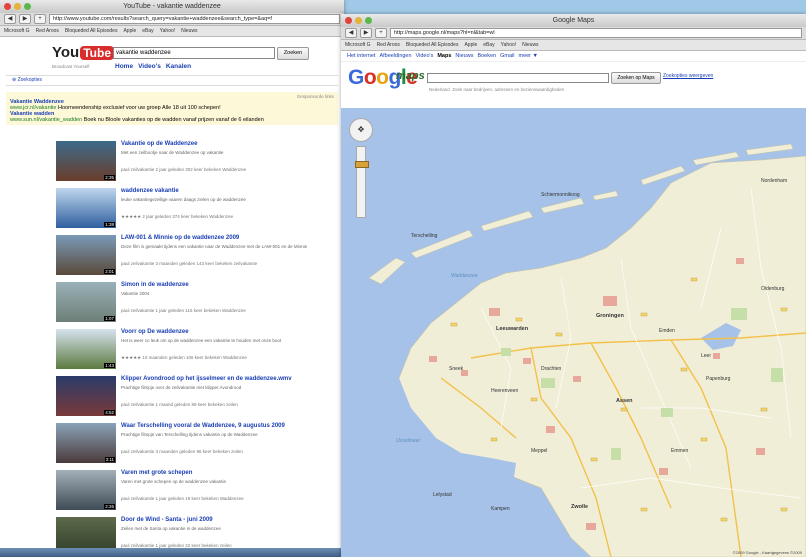 Image resolution: width=806 pixels, height=557 pixels. Describe the element at coordinates (362, 182) in the screenshot. I see `zoom-slider` at that location.